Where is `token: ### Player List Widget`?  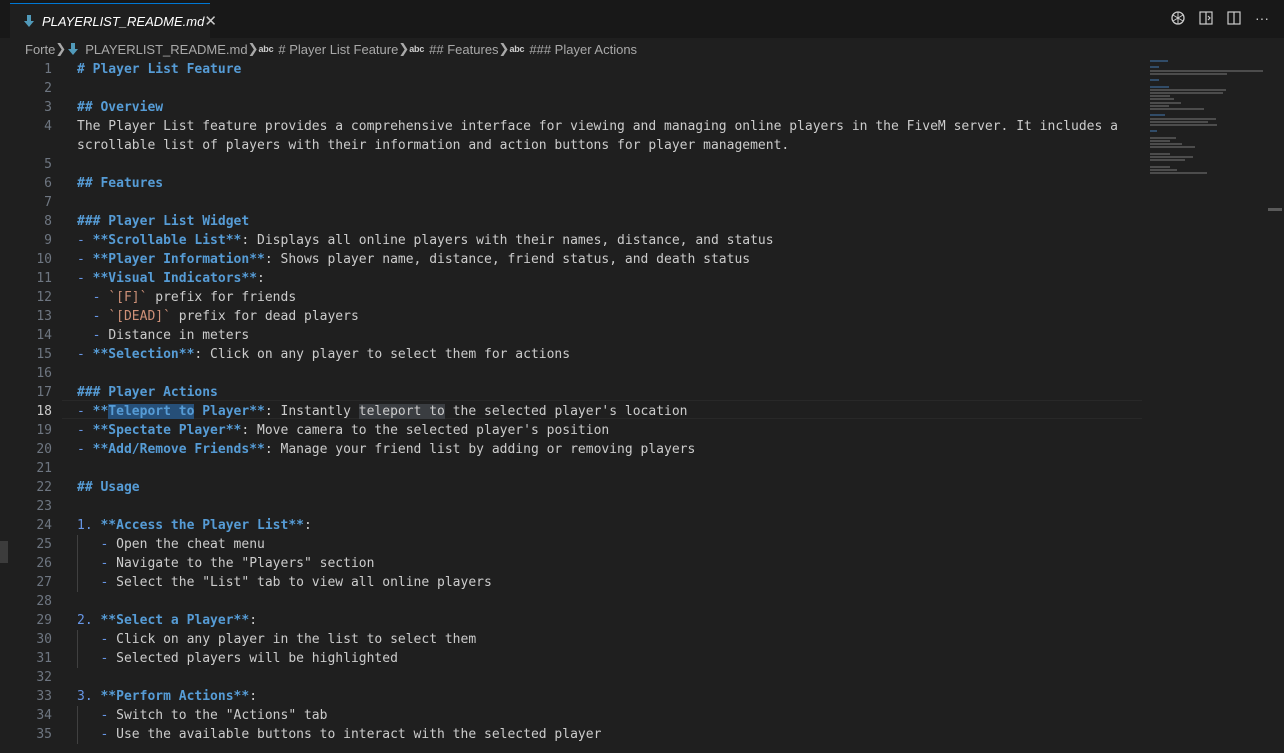
token: ### Player List Widget is located at coordinates (163, 221).